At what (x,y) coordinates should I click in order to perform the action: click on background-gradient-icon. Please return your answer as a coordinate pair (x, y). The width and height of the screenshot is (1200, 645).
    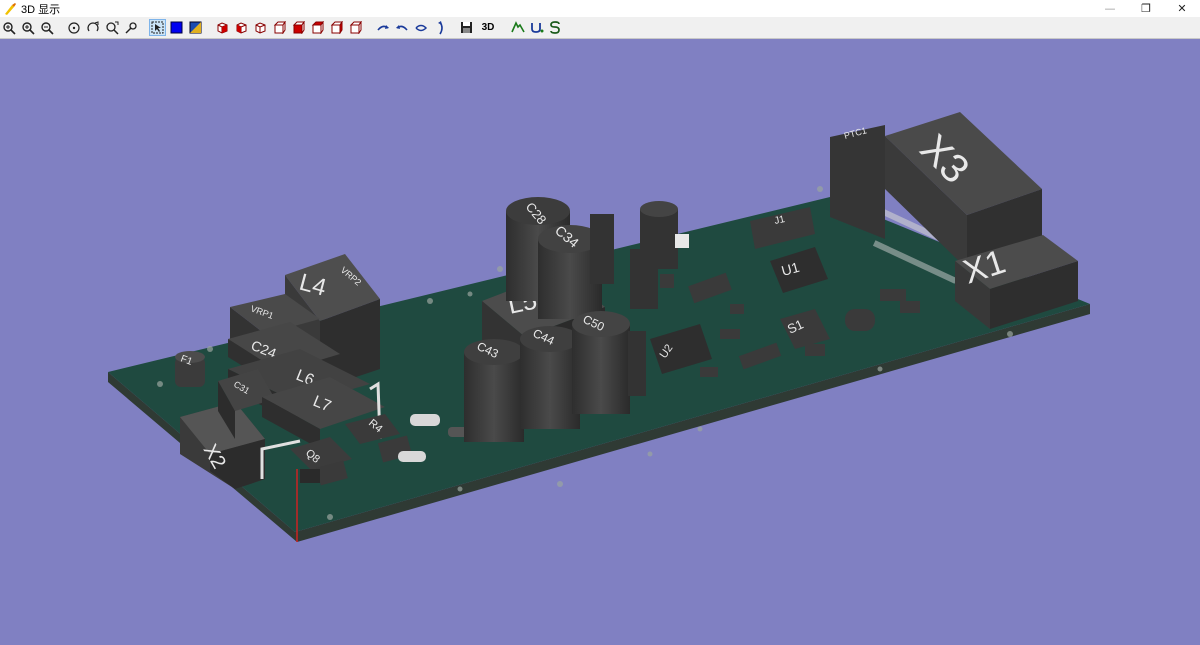
    Looking at the image, I should click on (195, 27).